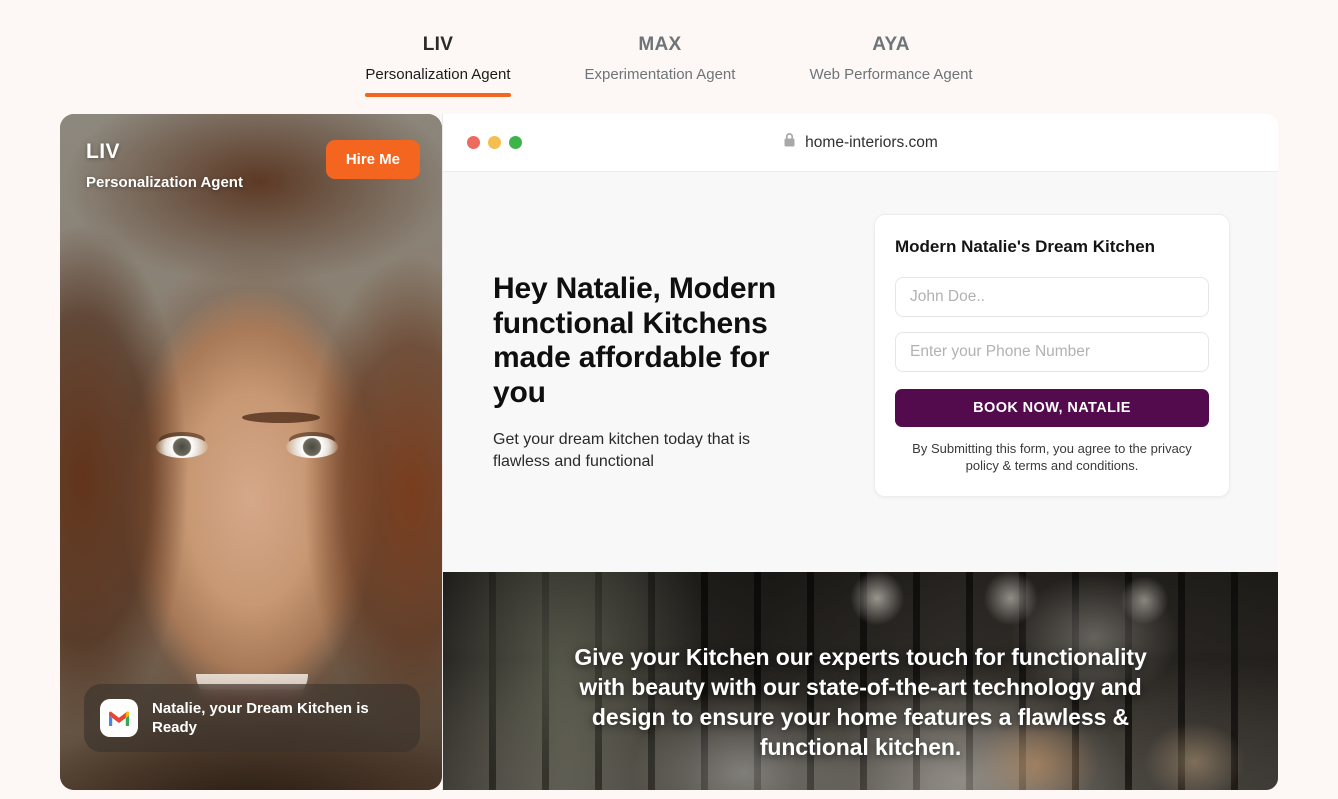 The height and width of the screenshot is (799, 1338). What do you see at coordinates (891, 74) in the screenshot?
I see `tab-aya-label: Web Performance Agent` at bounding box center [891, 74].